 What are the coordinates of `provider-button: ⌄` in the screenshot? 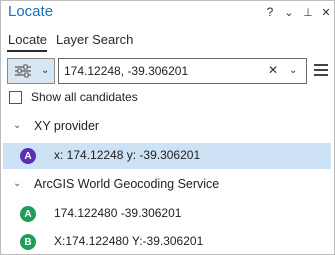 It's located at (31, 71).